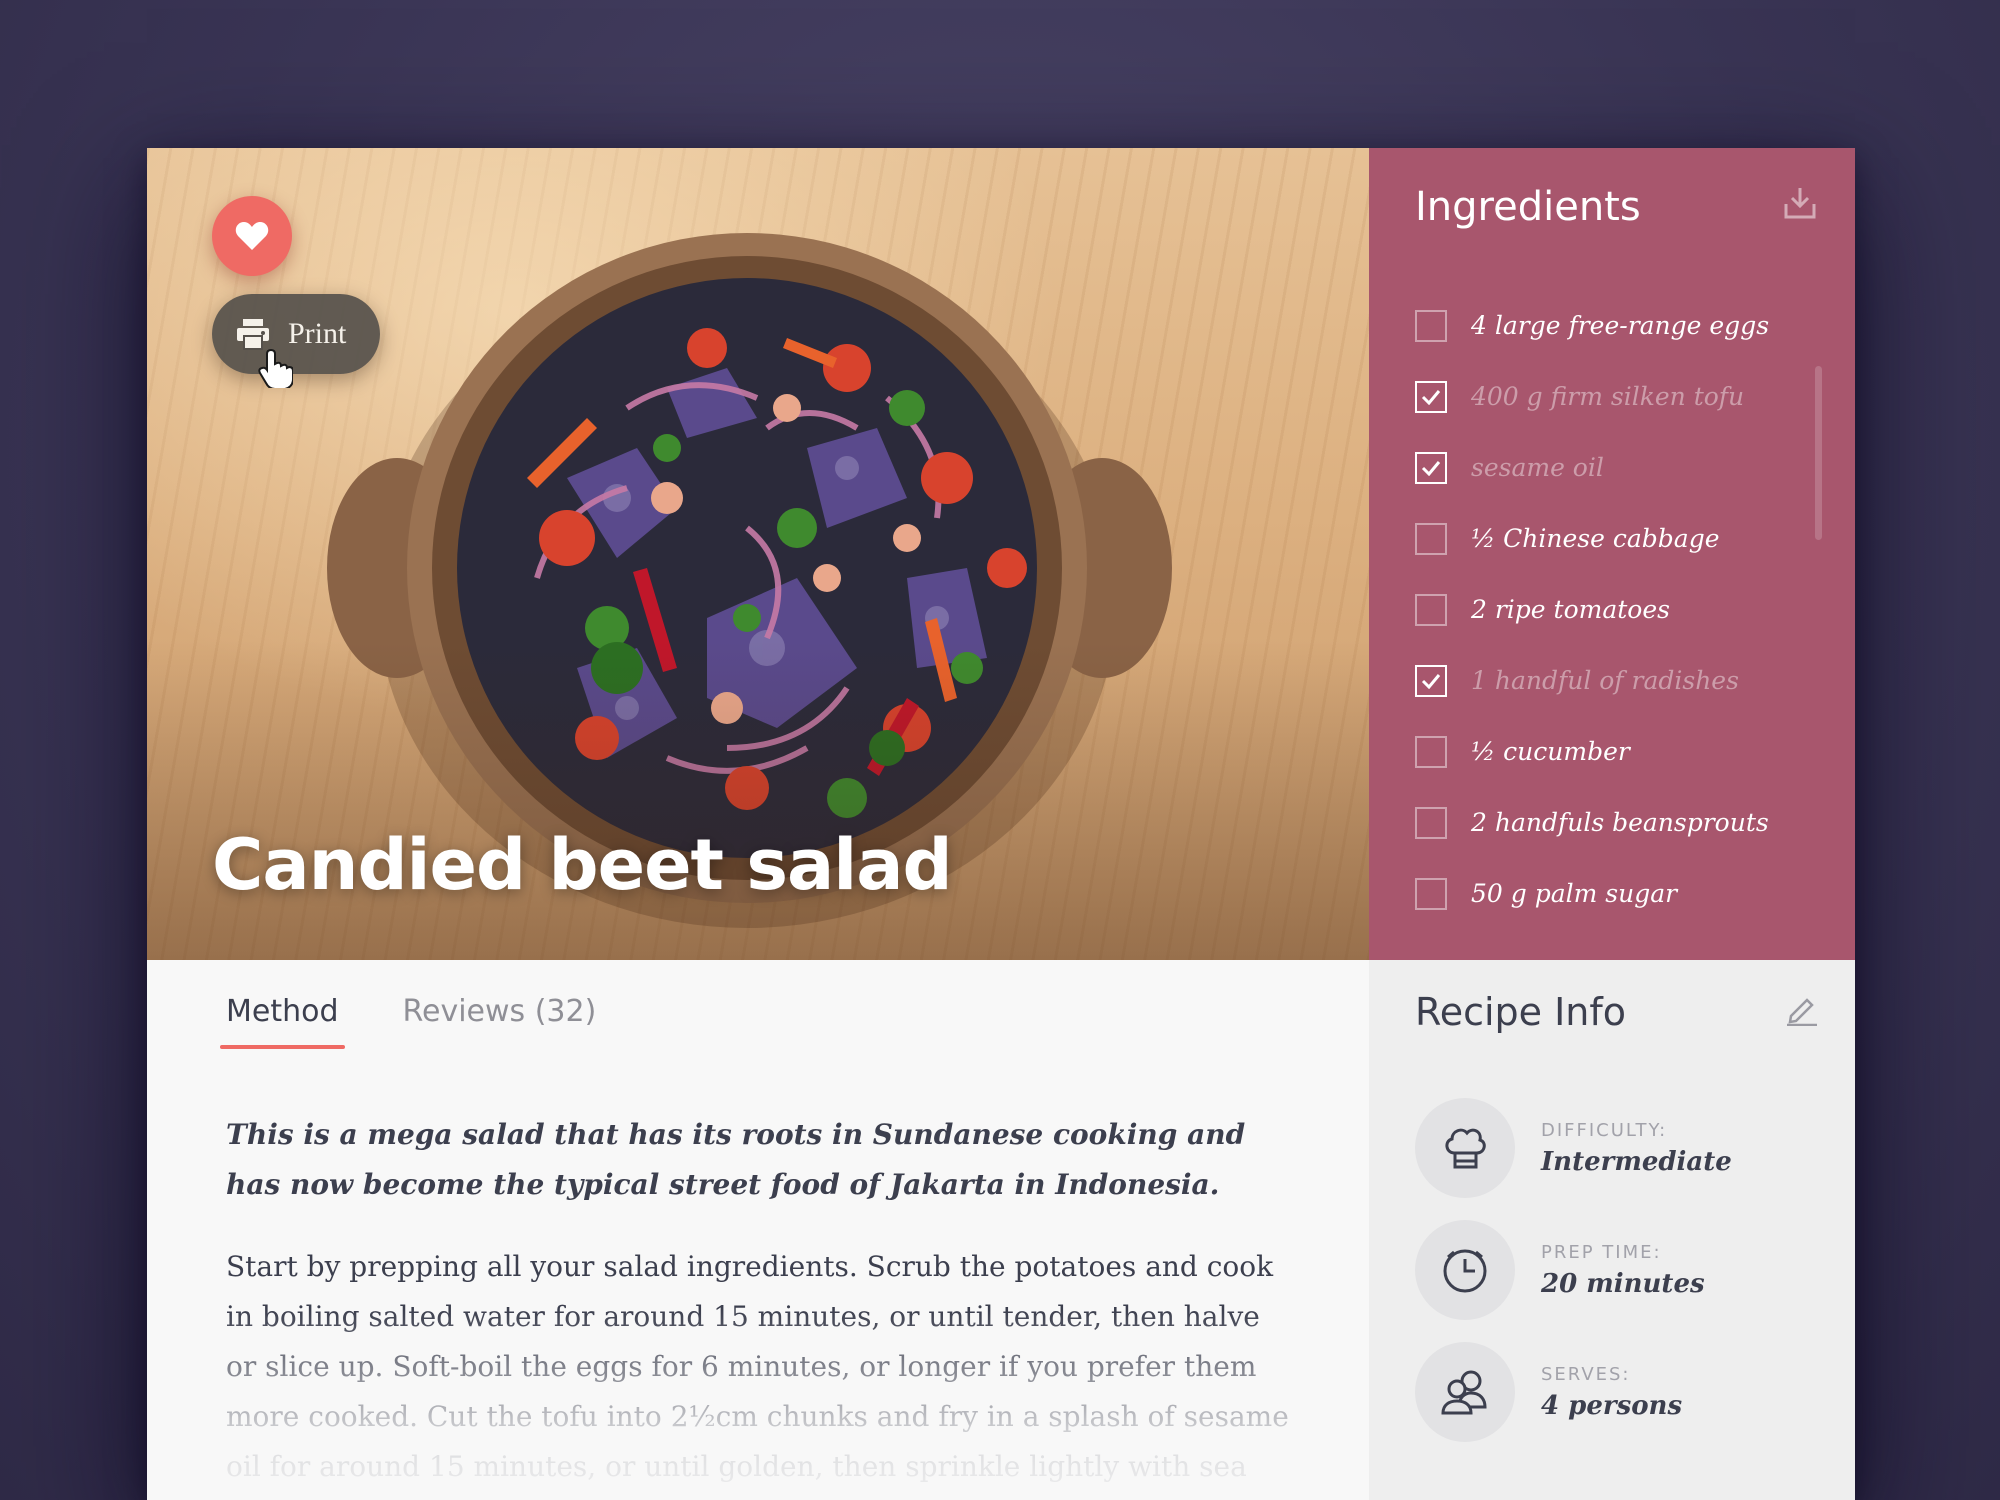 This screenshot has width=2000, height=1500. Describe the element at coordinates (1586, 1374) in the screenshot. I see `serves-label: SERVES:` at that location.